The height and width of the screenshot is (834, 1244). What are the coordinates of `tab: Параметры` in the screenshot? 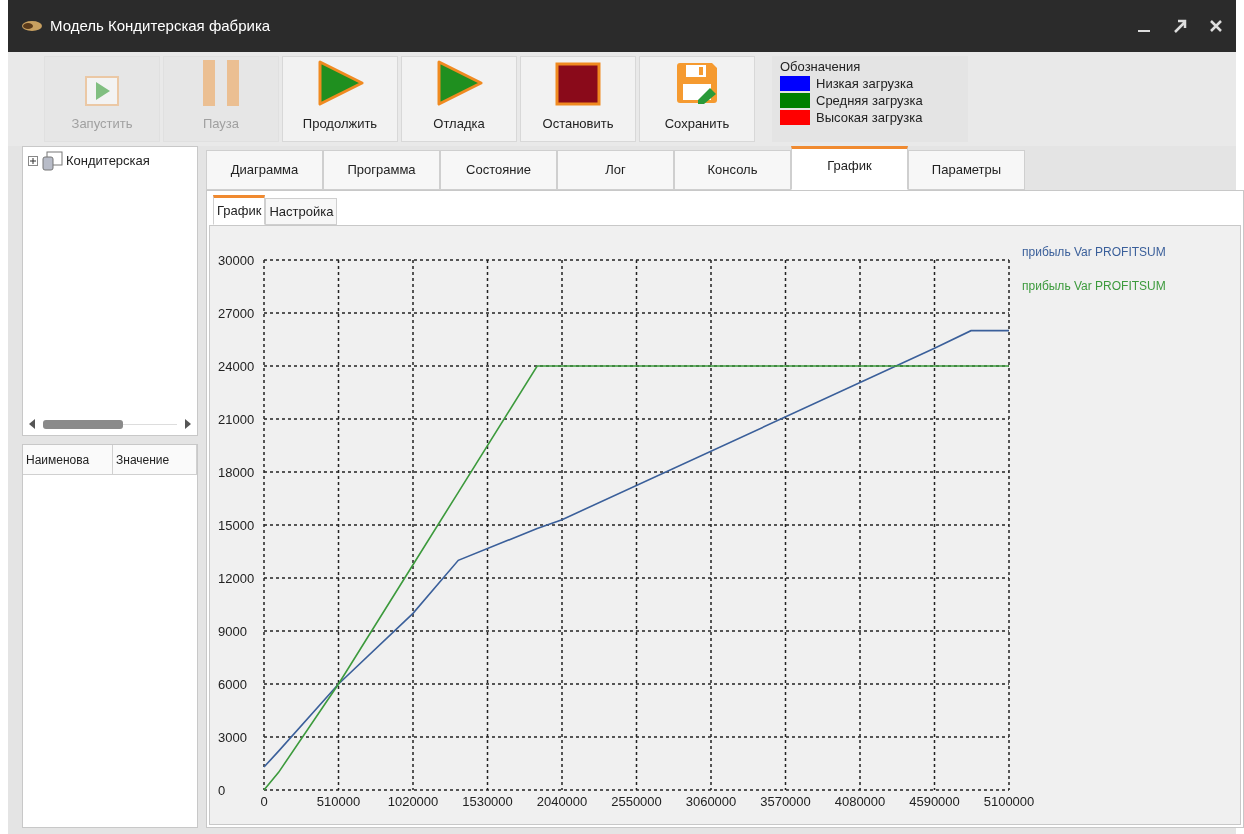 It's located at (966, 170).